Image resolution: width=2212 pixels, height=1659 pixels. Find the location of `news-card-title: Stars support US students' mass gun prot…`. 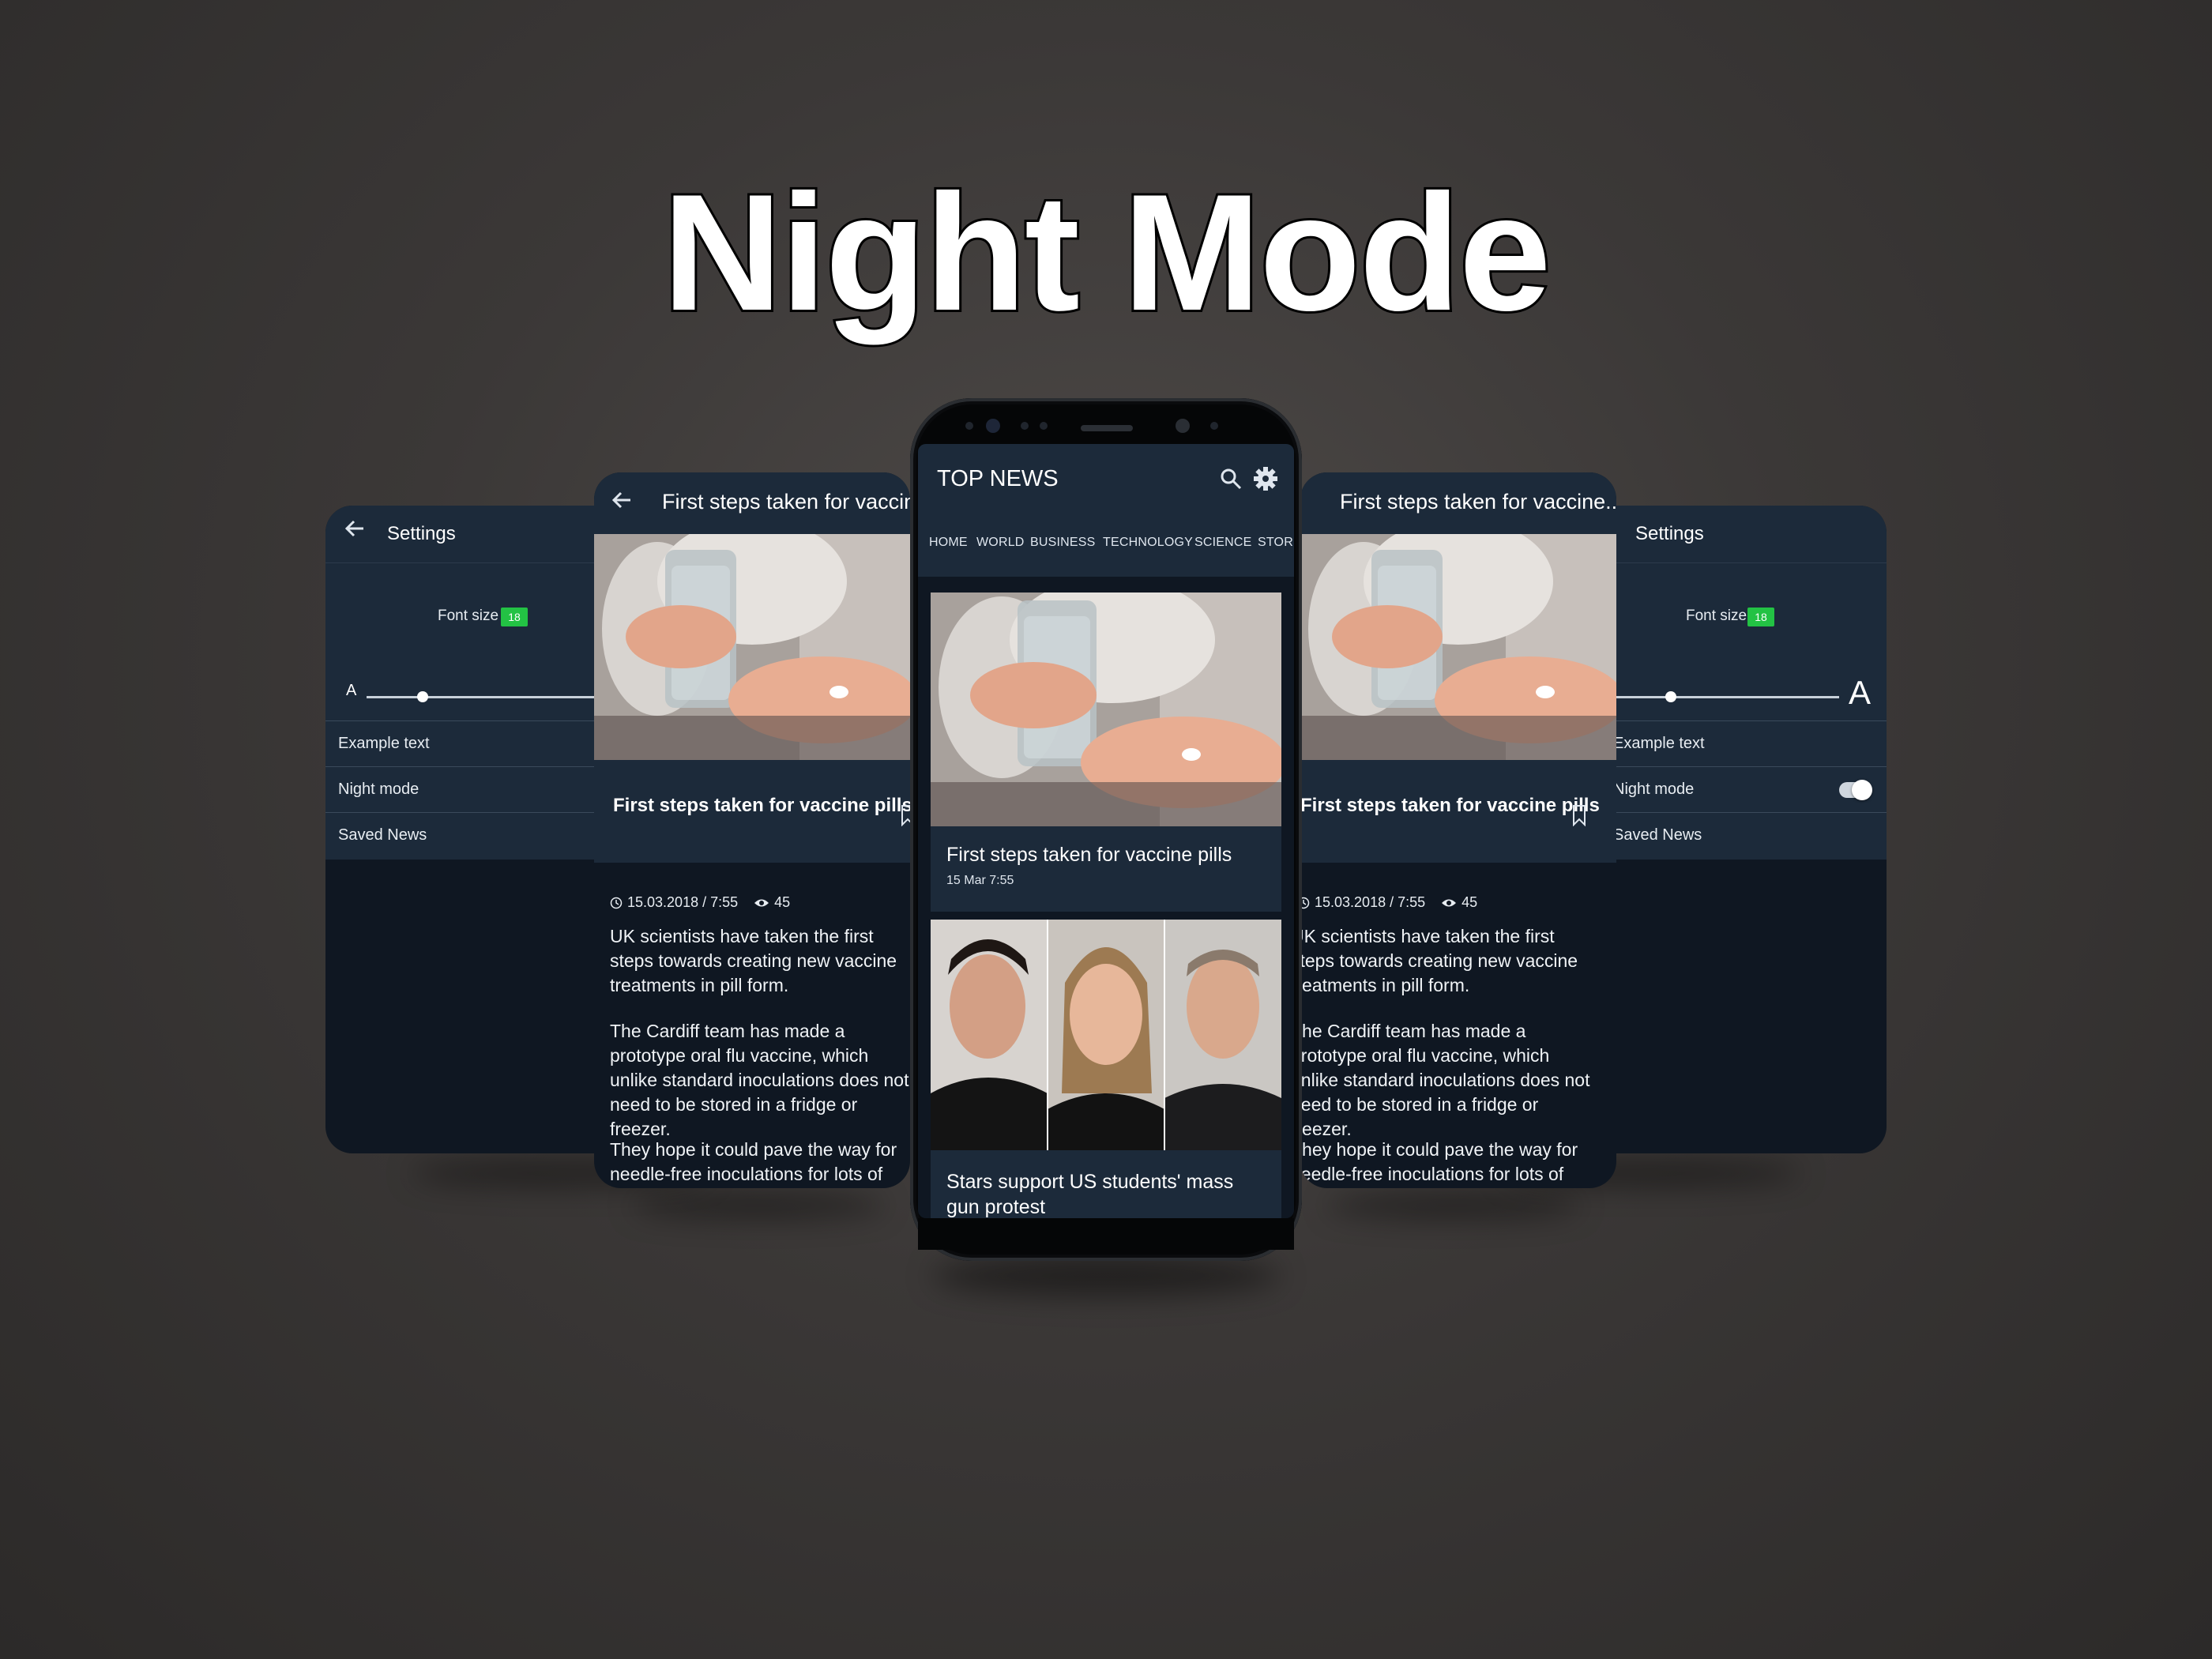

news-card-title: Stars support US students' mass gun prot… is located at coordinates (1090, 1195).